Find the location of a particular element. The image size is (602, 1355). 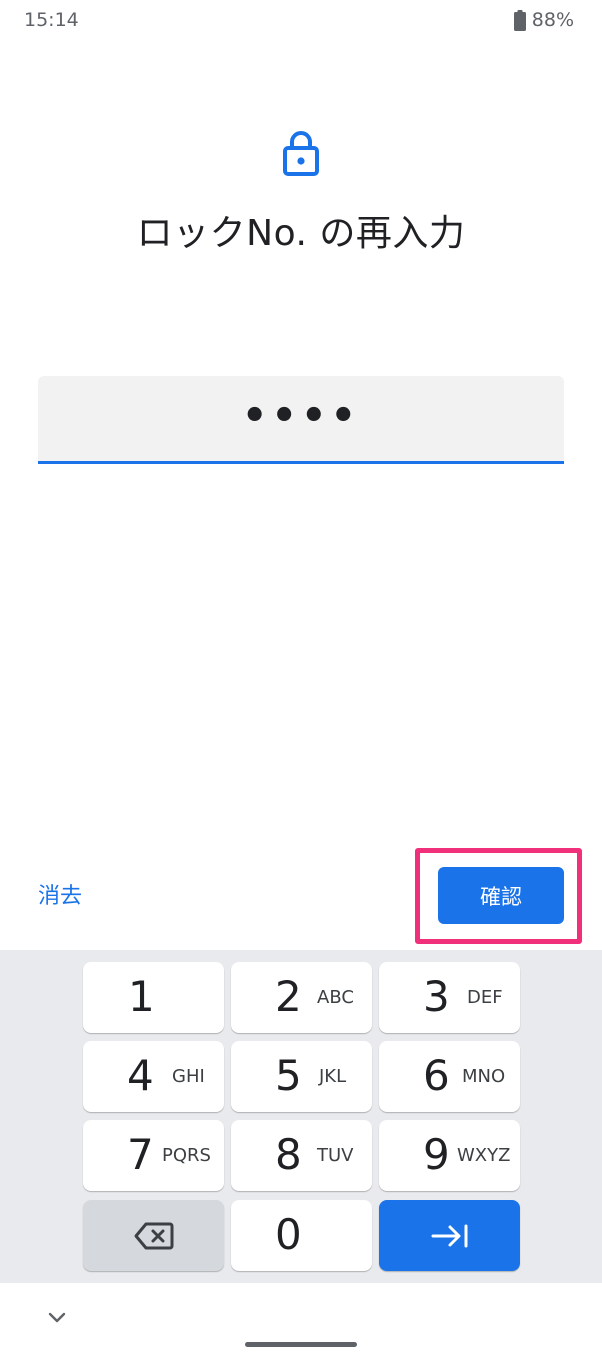

key-letters: JKL is located at coordinates (333, 1076).